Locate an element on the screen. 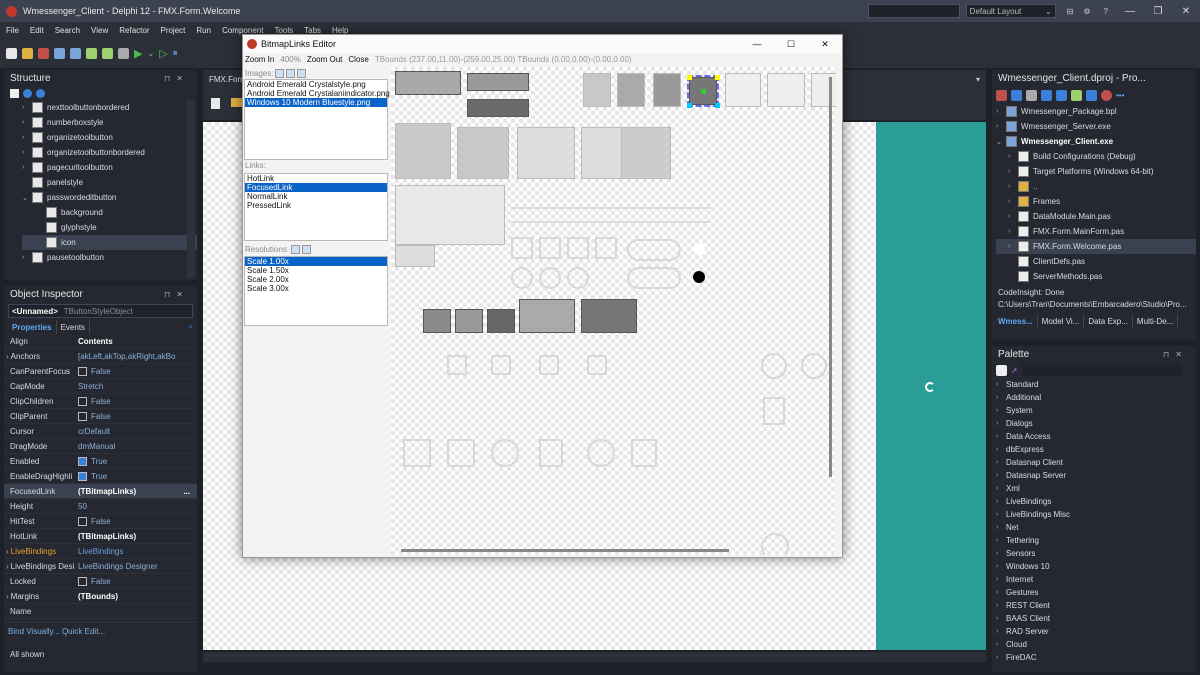 The image size is (1200, 675). designer-hscroll is located at coordinates (594, 657).